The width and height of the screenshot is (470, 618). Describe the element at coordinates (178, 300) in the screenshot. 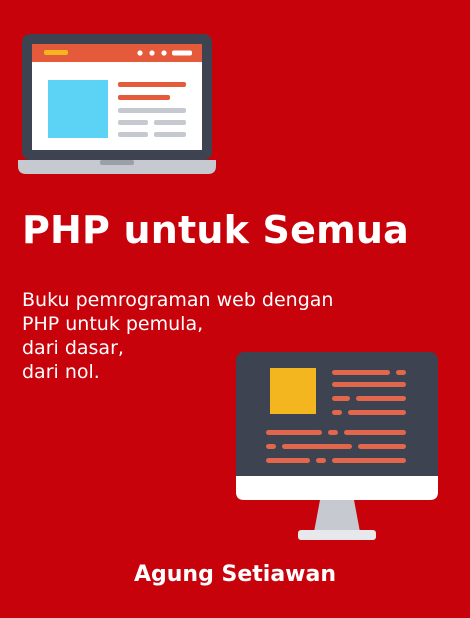

I see `subtitle-line: Buku pemrograman web dengan` at that location.